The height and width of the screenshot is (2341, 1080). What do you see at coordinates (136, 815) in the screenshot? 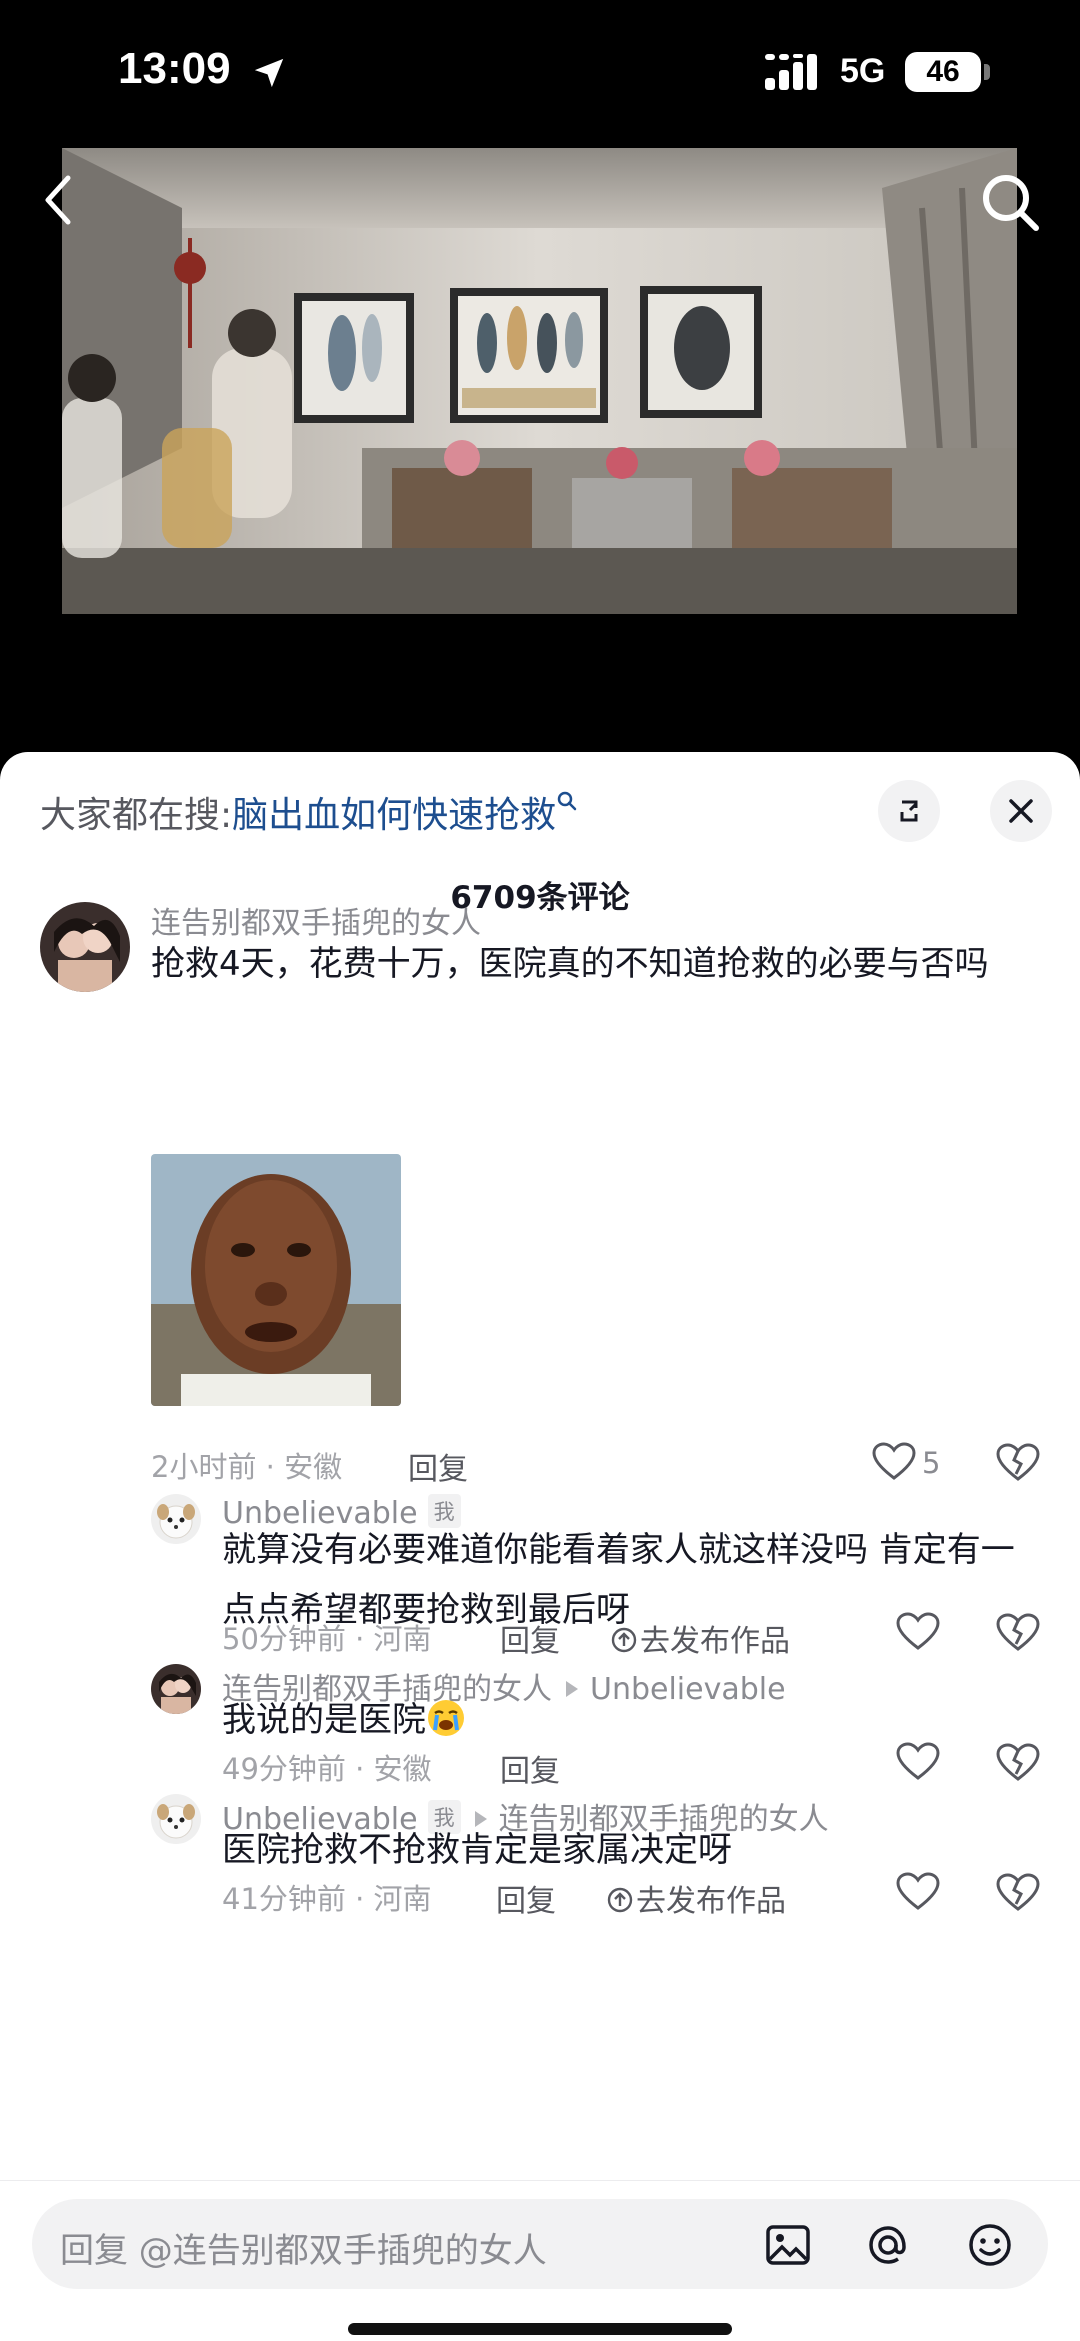
I see `hot-search-prefix: 大家都在搜:` at bounding box center [136, 815].